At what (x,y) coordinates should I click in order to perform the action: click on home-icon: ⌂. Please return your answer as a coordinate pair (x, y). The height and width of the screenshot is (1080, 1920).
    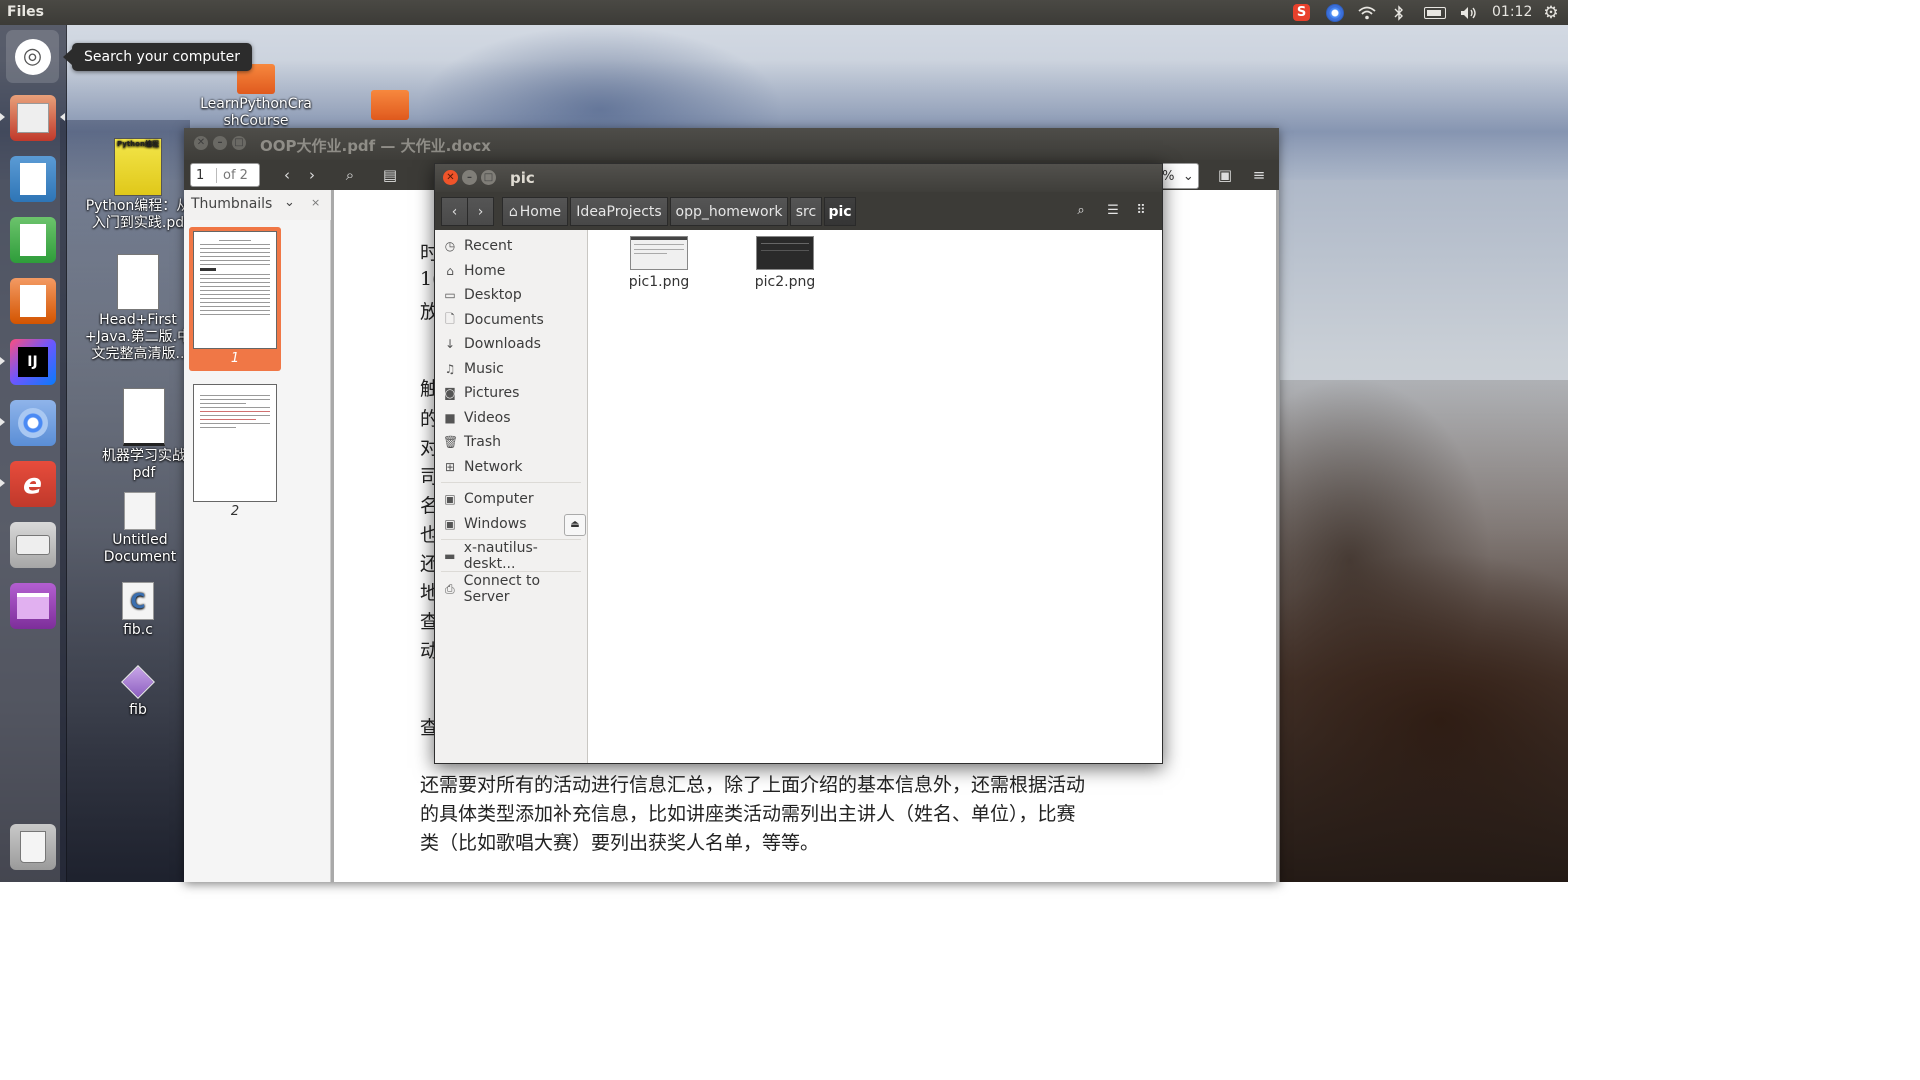
    Looking at the image, I should click on (513, 211).